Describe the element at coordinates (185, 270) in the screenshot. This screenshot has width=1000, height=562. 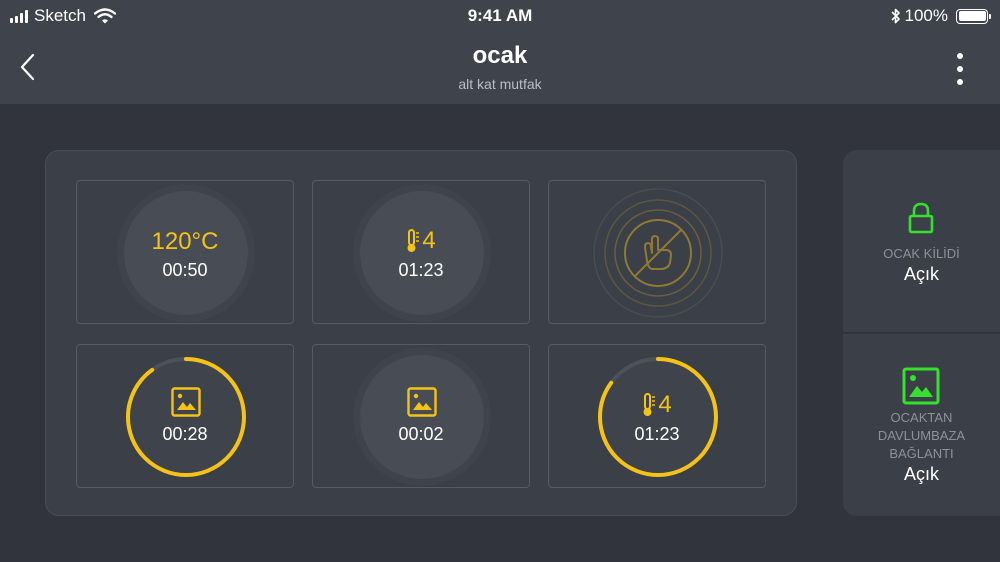
I see `burner-timer: 00:50` at that location.